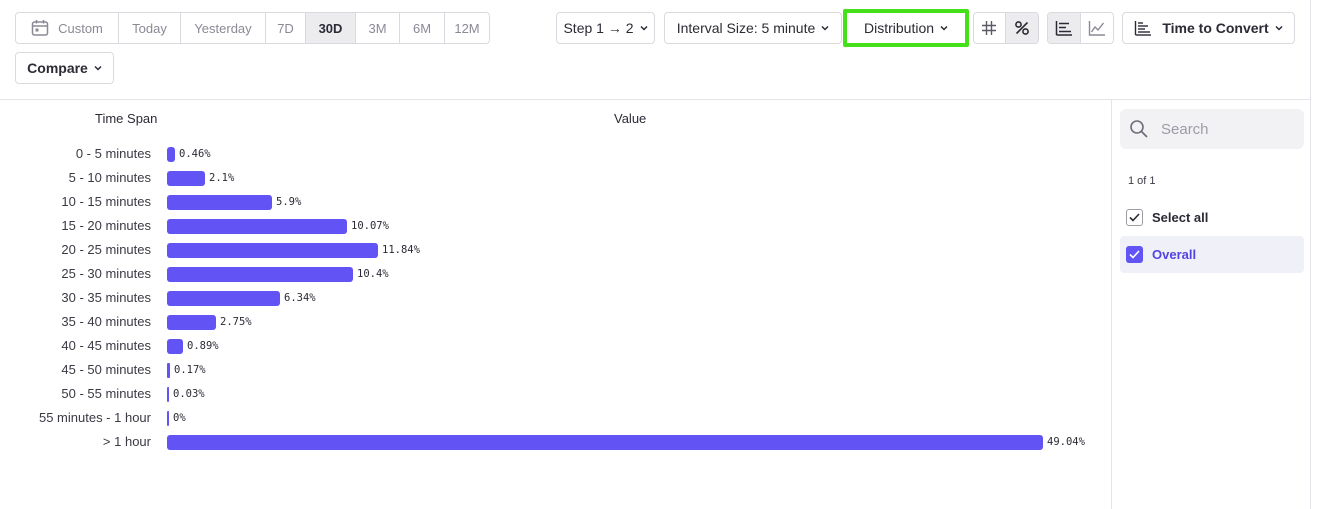 The height and width of the screenshot is (509, 1319). I want to click on series-item-overall: Overall, so click(1212, 254).